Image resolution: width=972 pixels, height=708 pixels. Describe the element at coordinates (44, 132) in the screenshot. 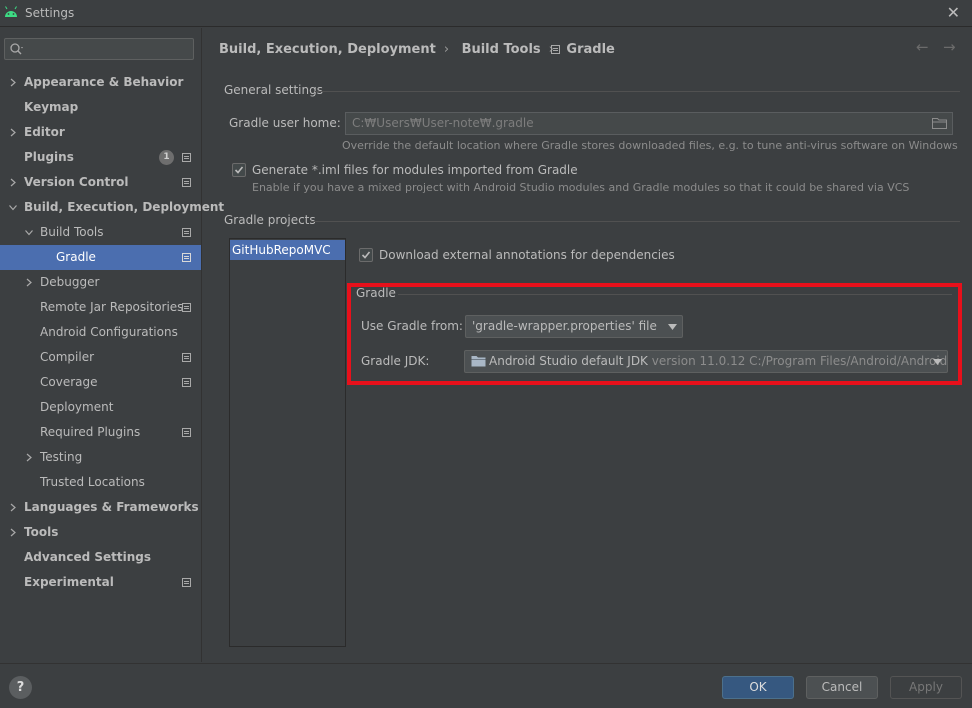

I see `sidebar-item-label: Editor` at that location.